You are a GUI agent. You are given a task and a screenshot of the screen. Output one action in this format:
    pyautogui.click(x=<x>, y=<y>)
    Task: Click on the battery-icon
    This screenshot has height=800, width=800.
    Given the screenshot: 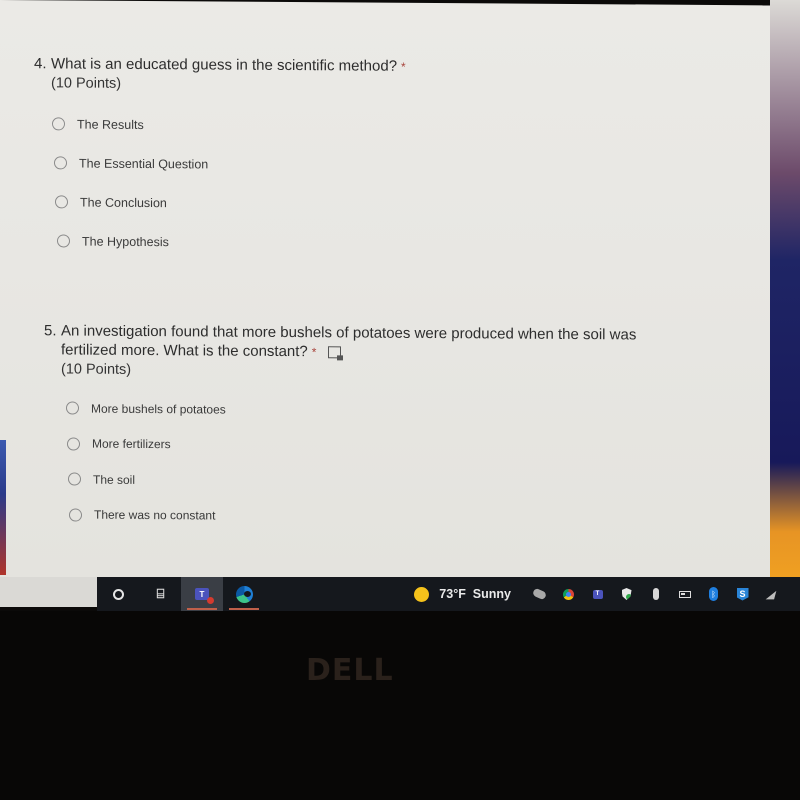 What is the action you would take?
    pyautogui.click(x=684, y=594)
    